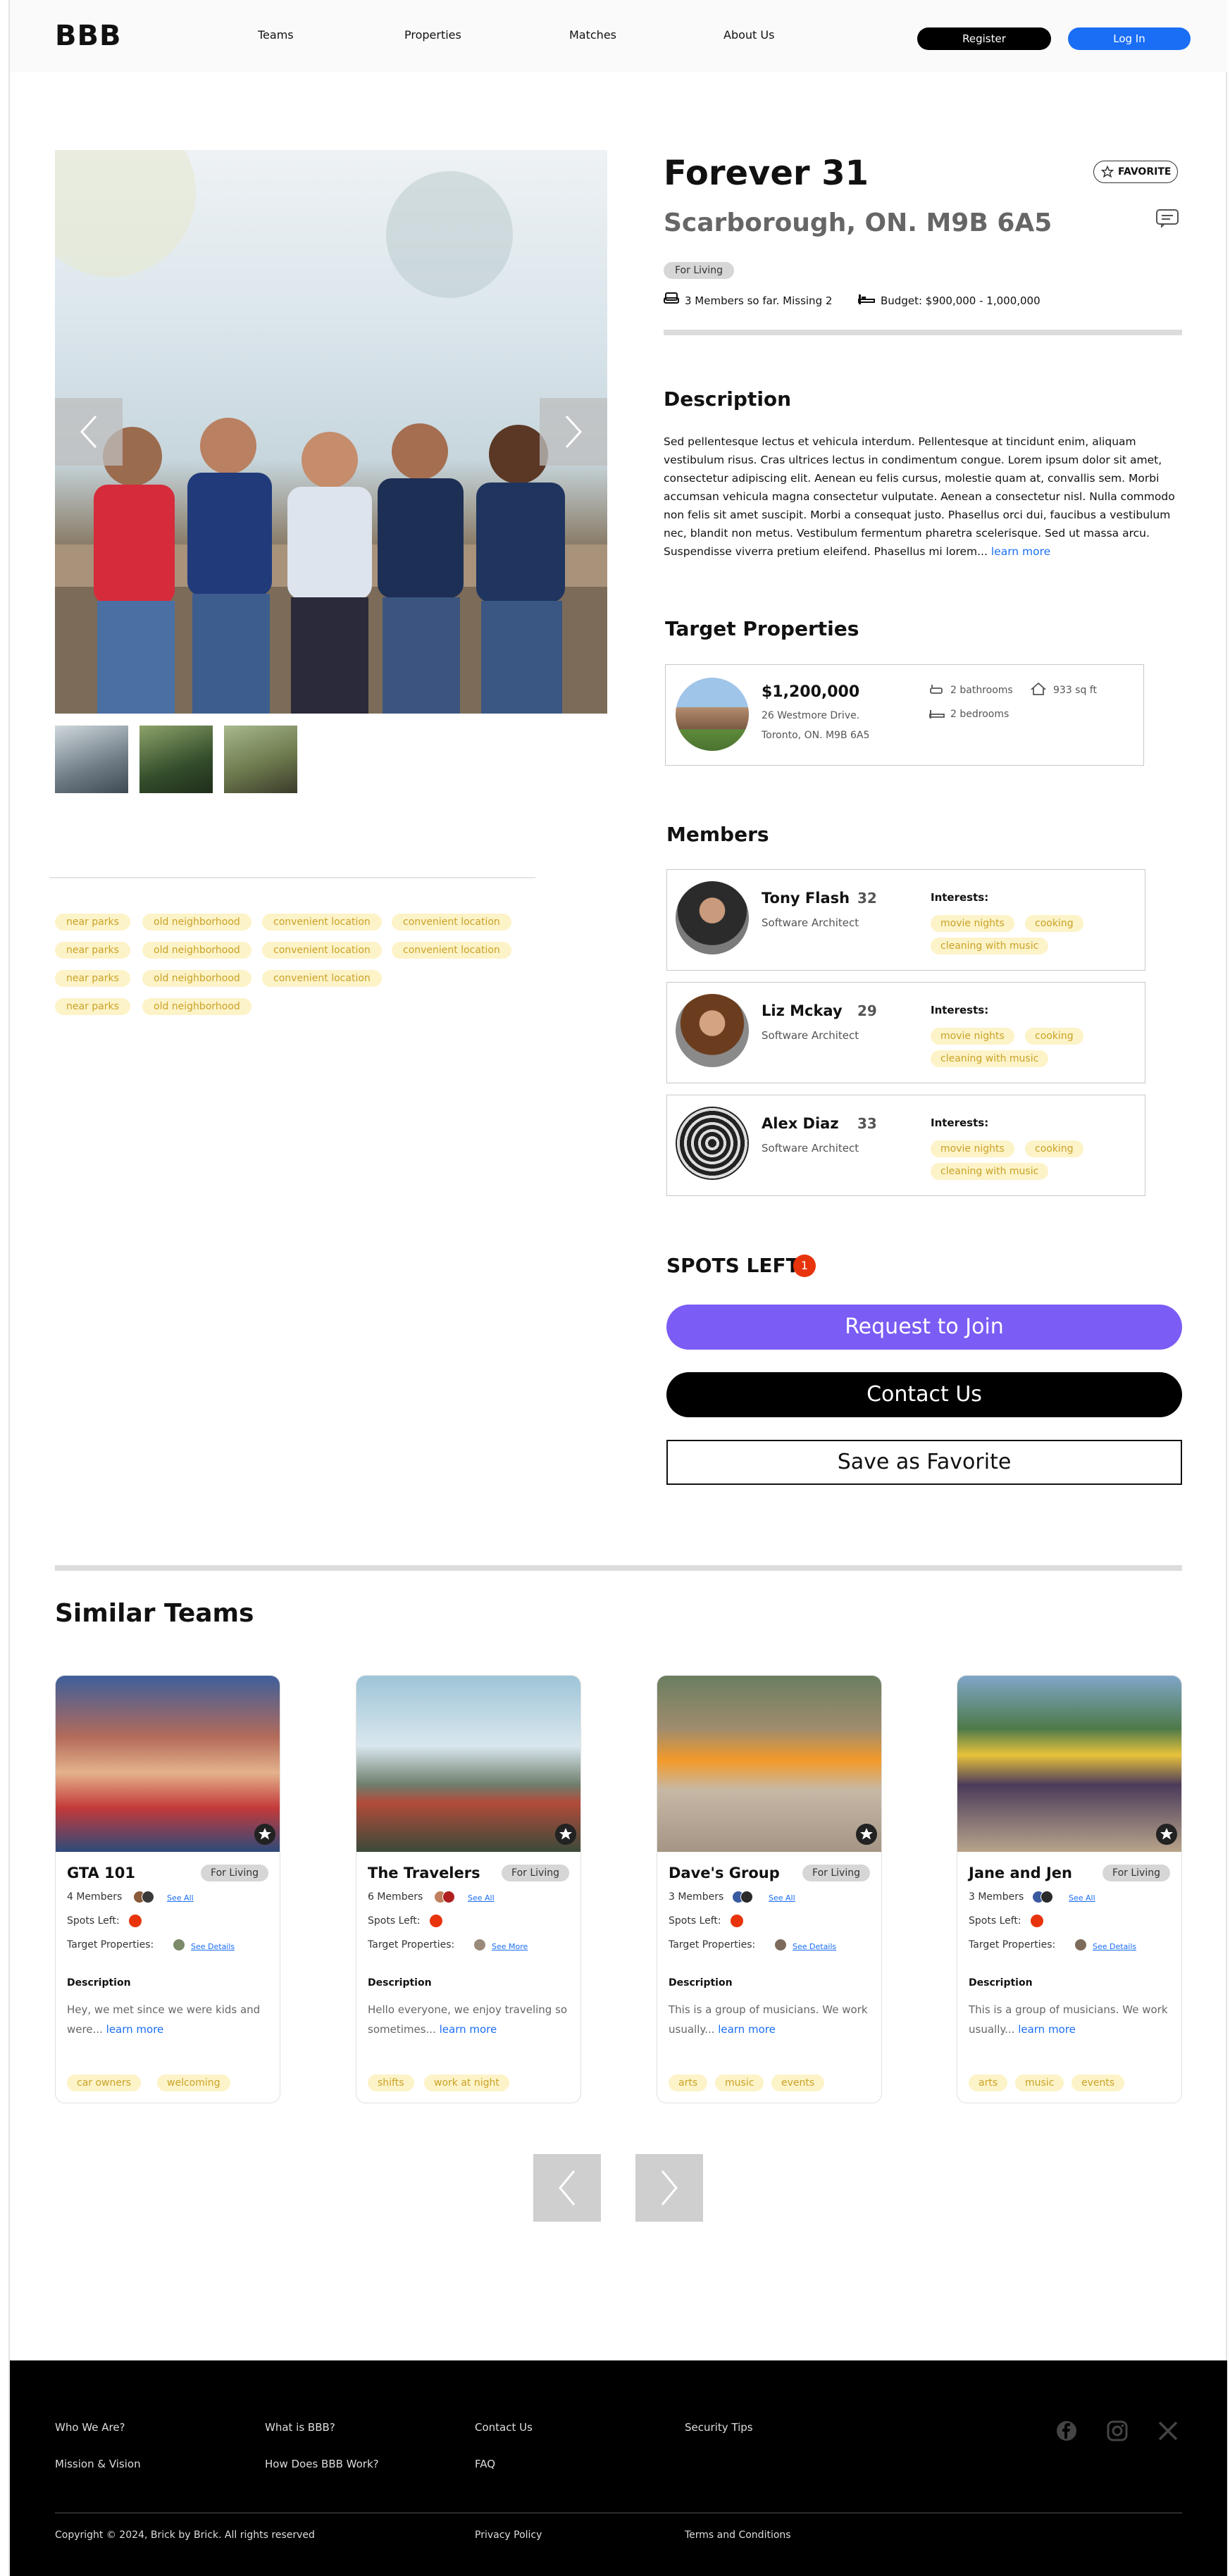  Describe the element at coordinates (960, 300) in the screenshot. I see `budget-info: Budget: $900,000 - 1,000,000` at that location.